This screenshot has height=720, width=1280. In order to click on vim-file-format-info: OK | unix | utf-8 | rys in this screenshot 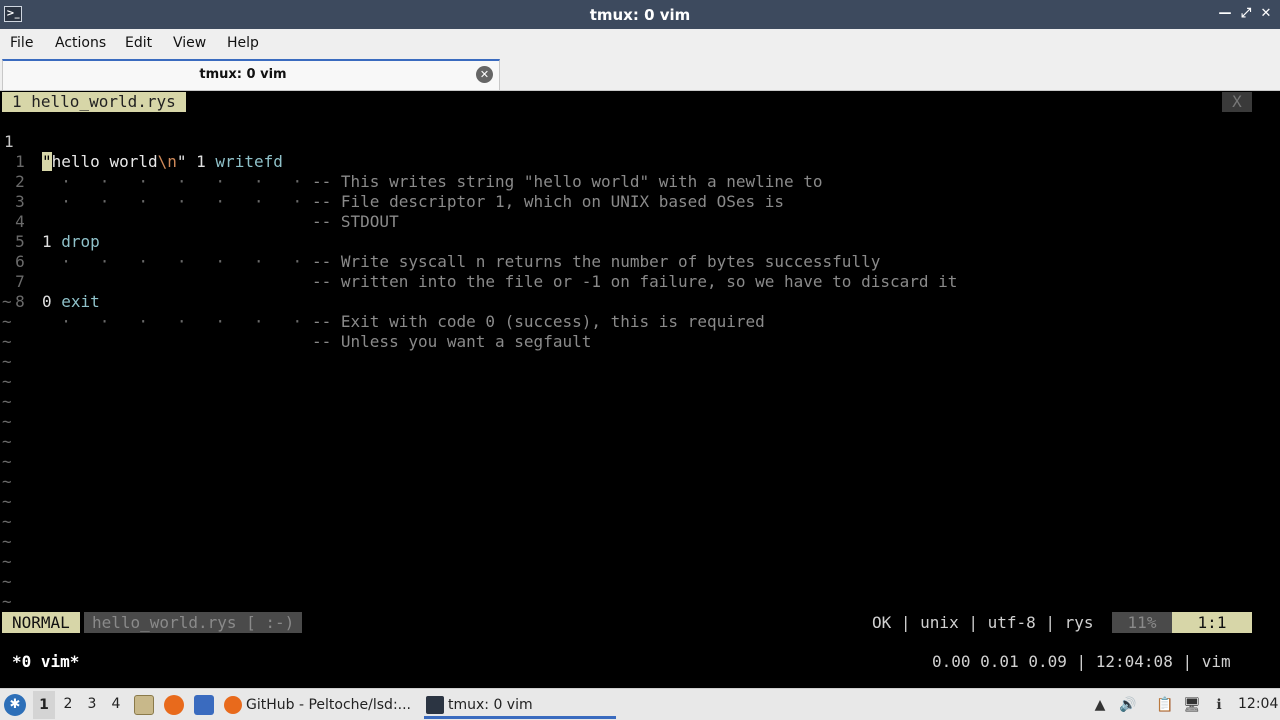, I will do `click(983, 622)`.